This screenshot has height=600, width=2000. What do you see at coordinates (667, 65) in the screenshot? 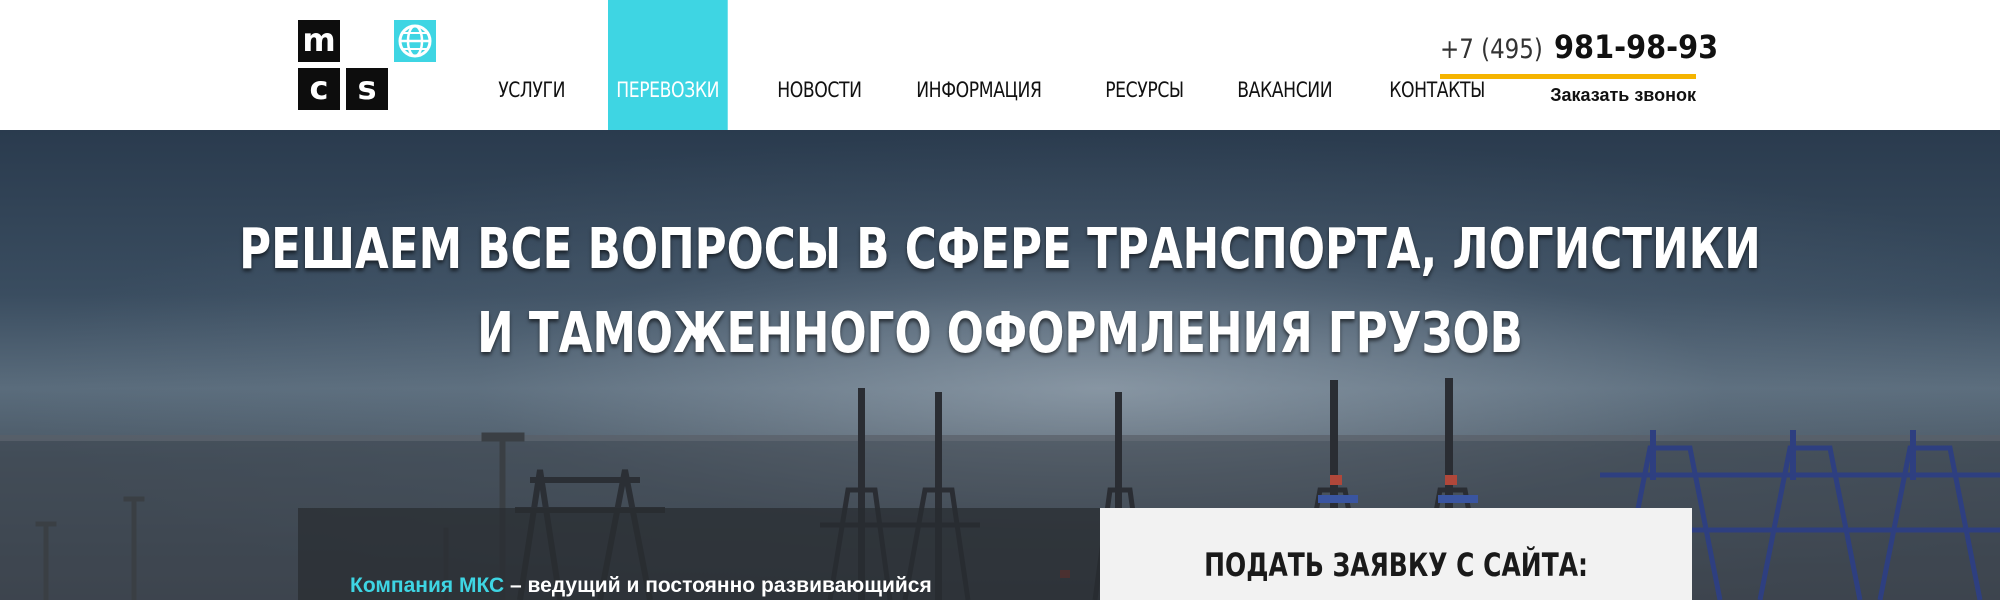
I see `nav-item-transport: ПЕРЕВОЗКИ` at bounding box center [667, 65].